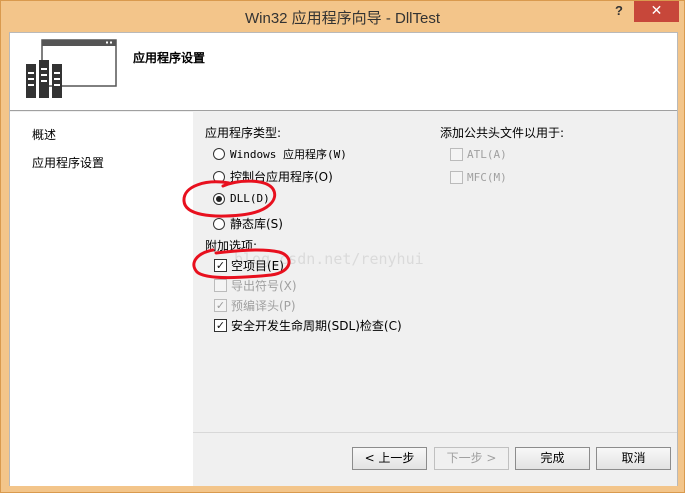  I want to click on finish-button: 完成, so click(552, 458).